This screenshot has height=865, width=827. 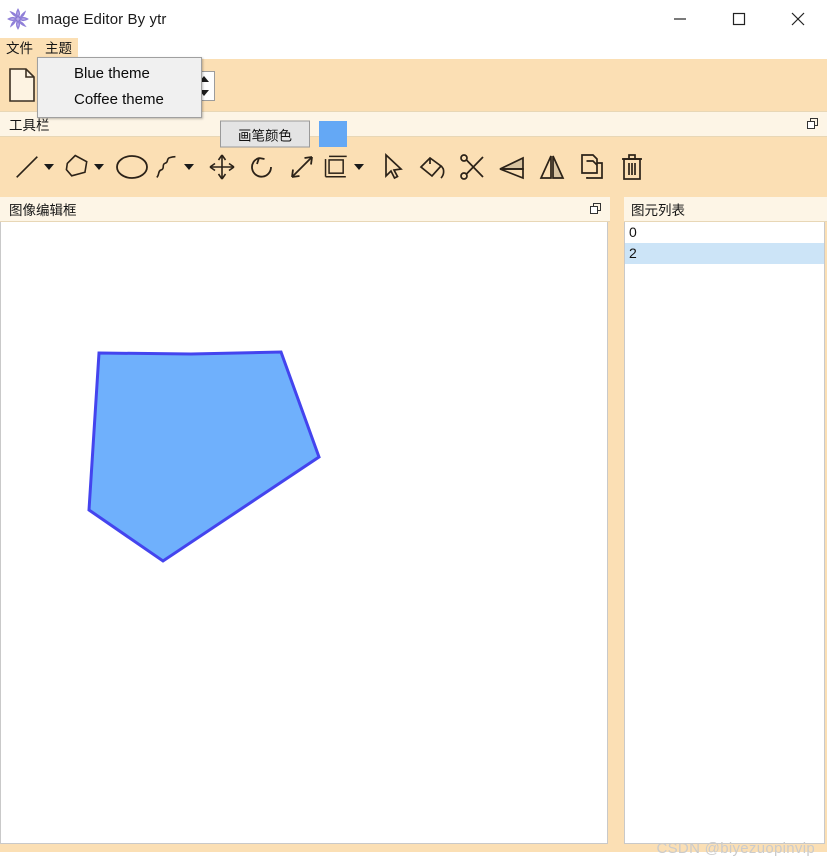 I want to click on copy-duplicate-icon, so click(x=592, y=167).